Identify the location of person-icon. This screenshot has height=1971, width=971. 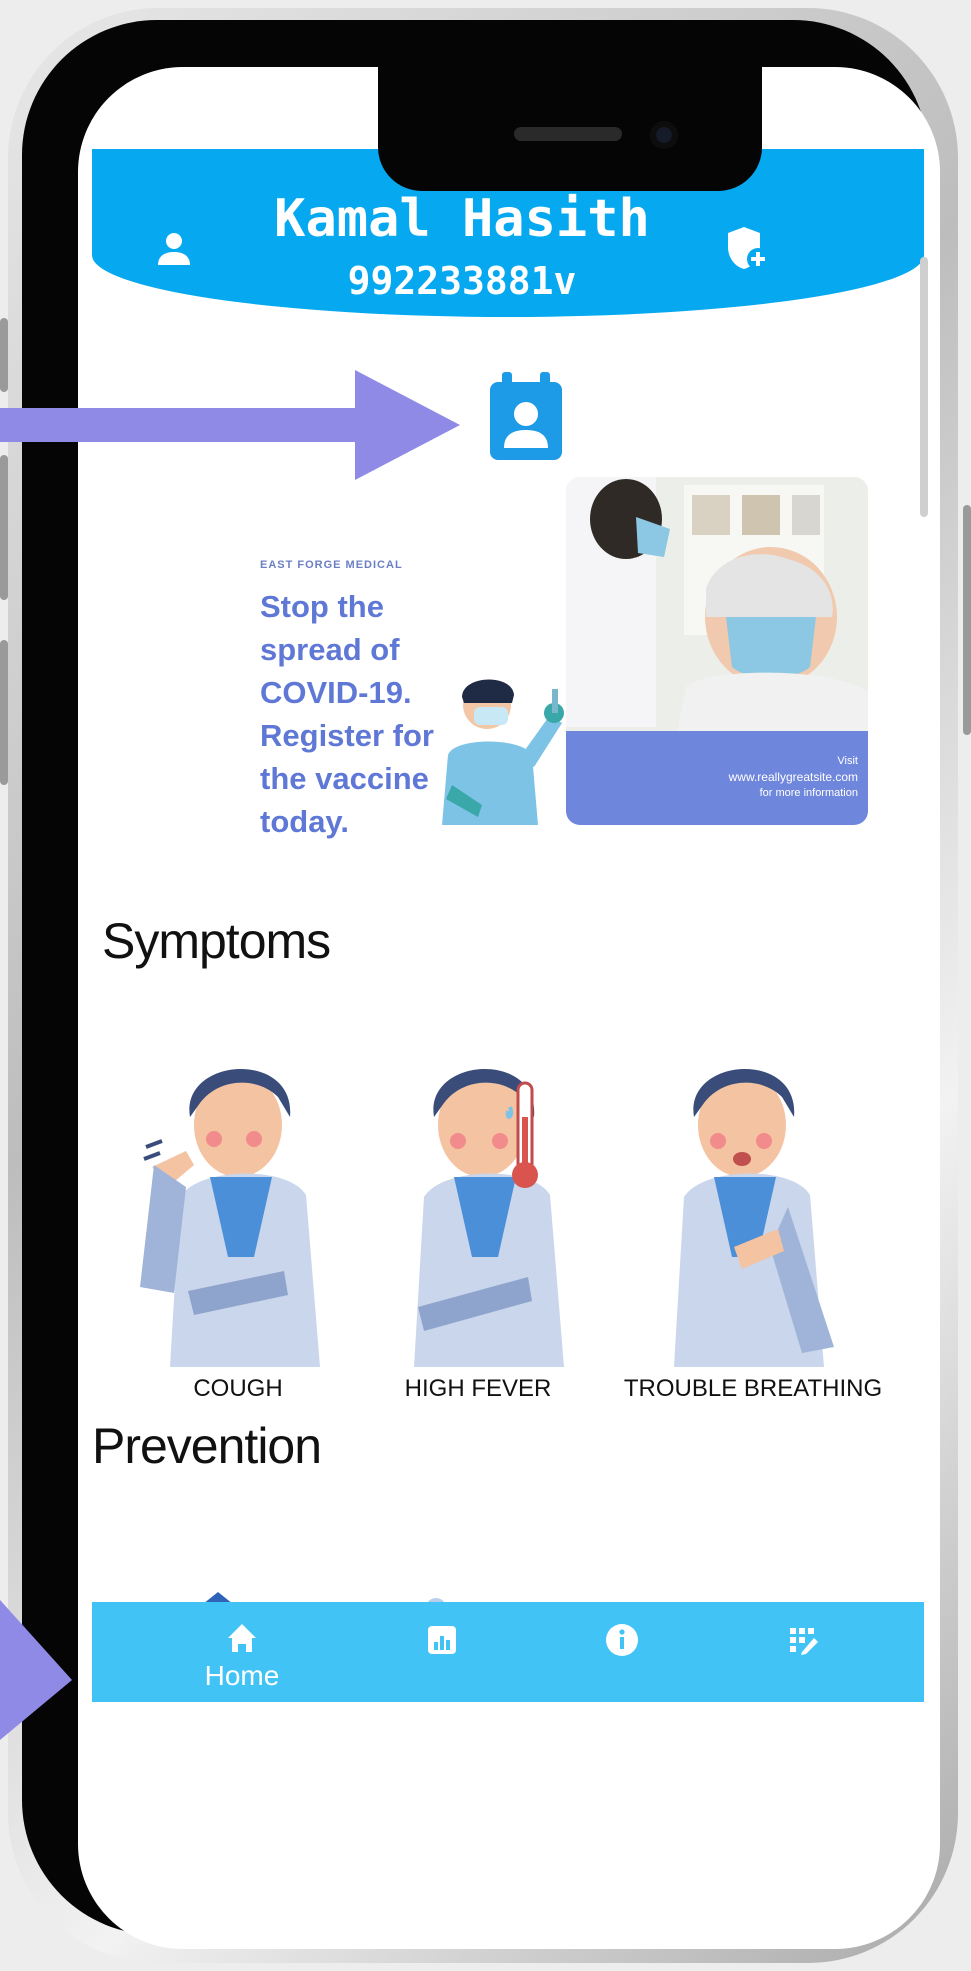
(174, 249).